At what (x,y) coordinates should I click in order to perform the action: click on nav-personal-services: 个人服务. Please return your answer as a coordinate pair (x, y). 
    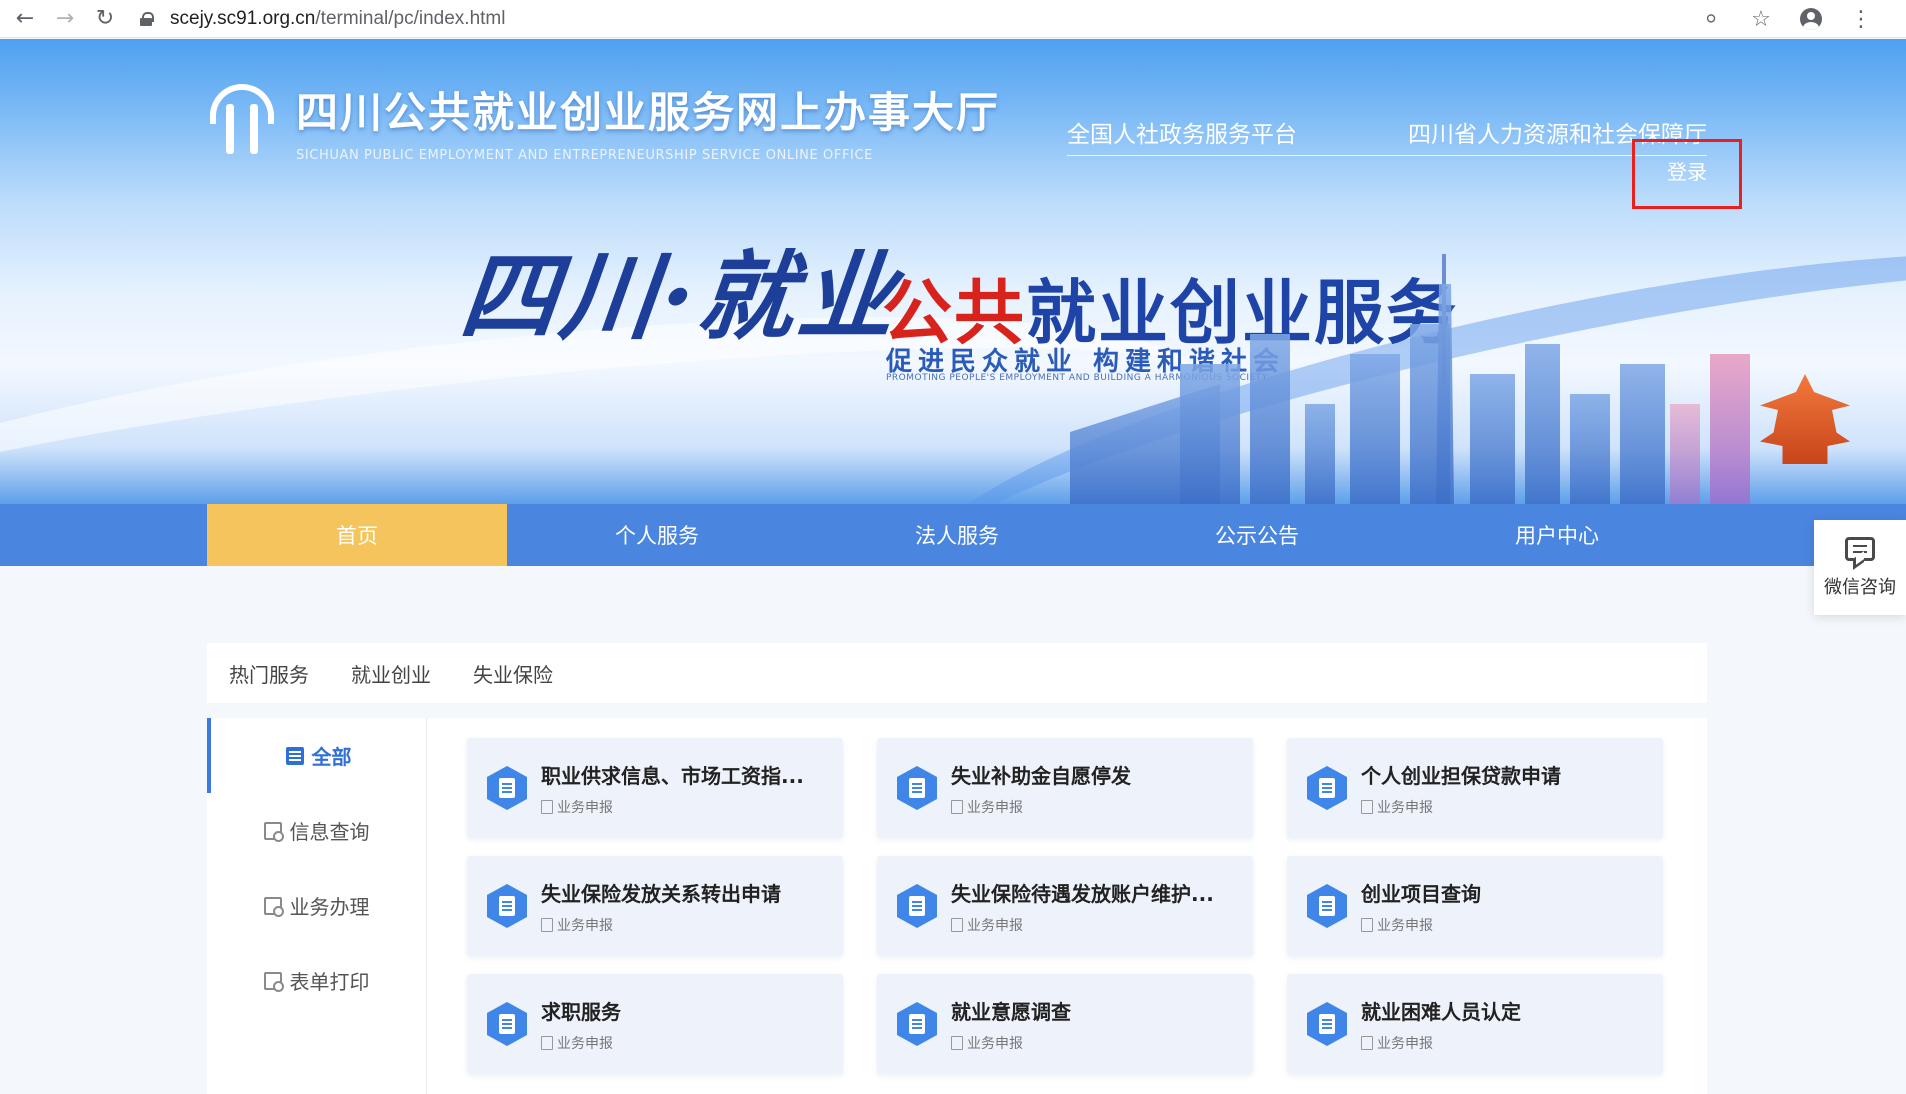
    Looking at the image, I should click on (657, 535).